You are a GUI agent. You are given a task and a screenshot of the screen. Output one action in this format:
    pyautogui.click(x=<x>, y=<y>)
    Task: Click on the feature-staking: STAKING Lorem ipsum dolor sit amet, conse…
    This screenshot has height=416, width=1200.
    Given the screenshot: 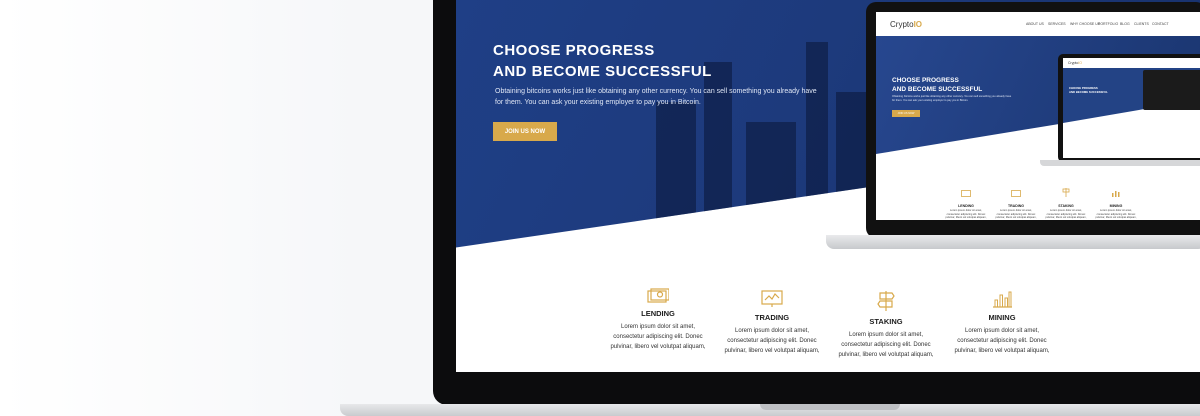 What is the action you would take?
    pyautogui.click(x=886, y=325)
    